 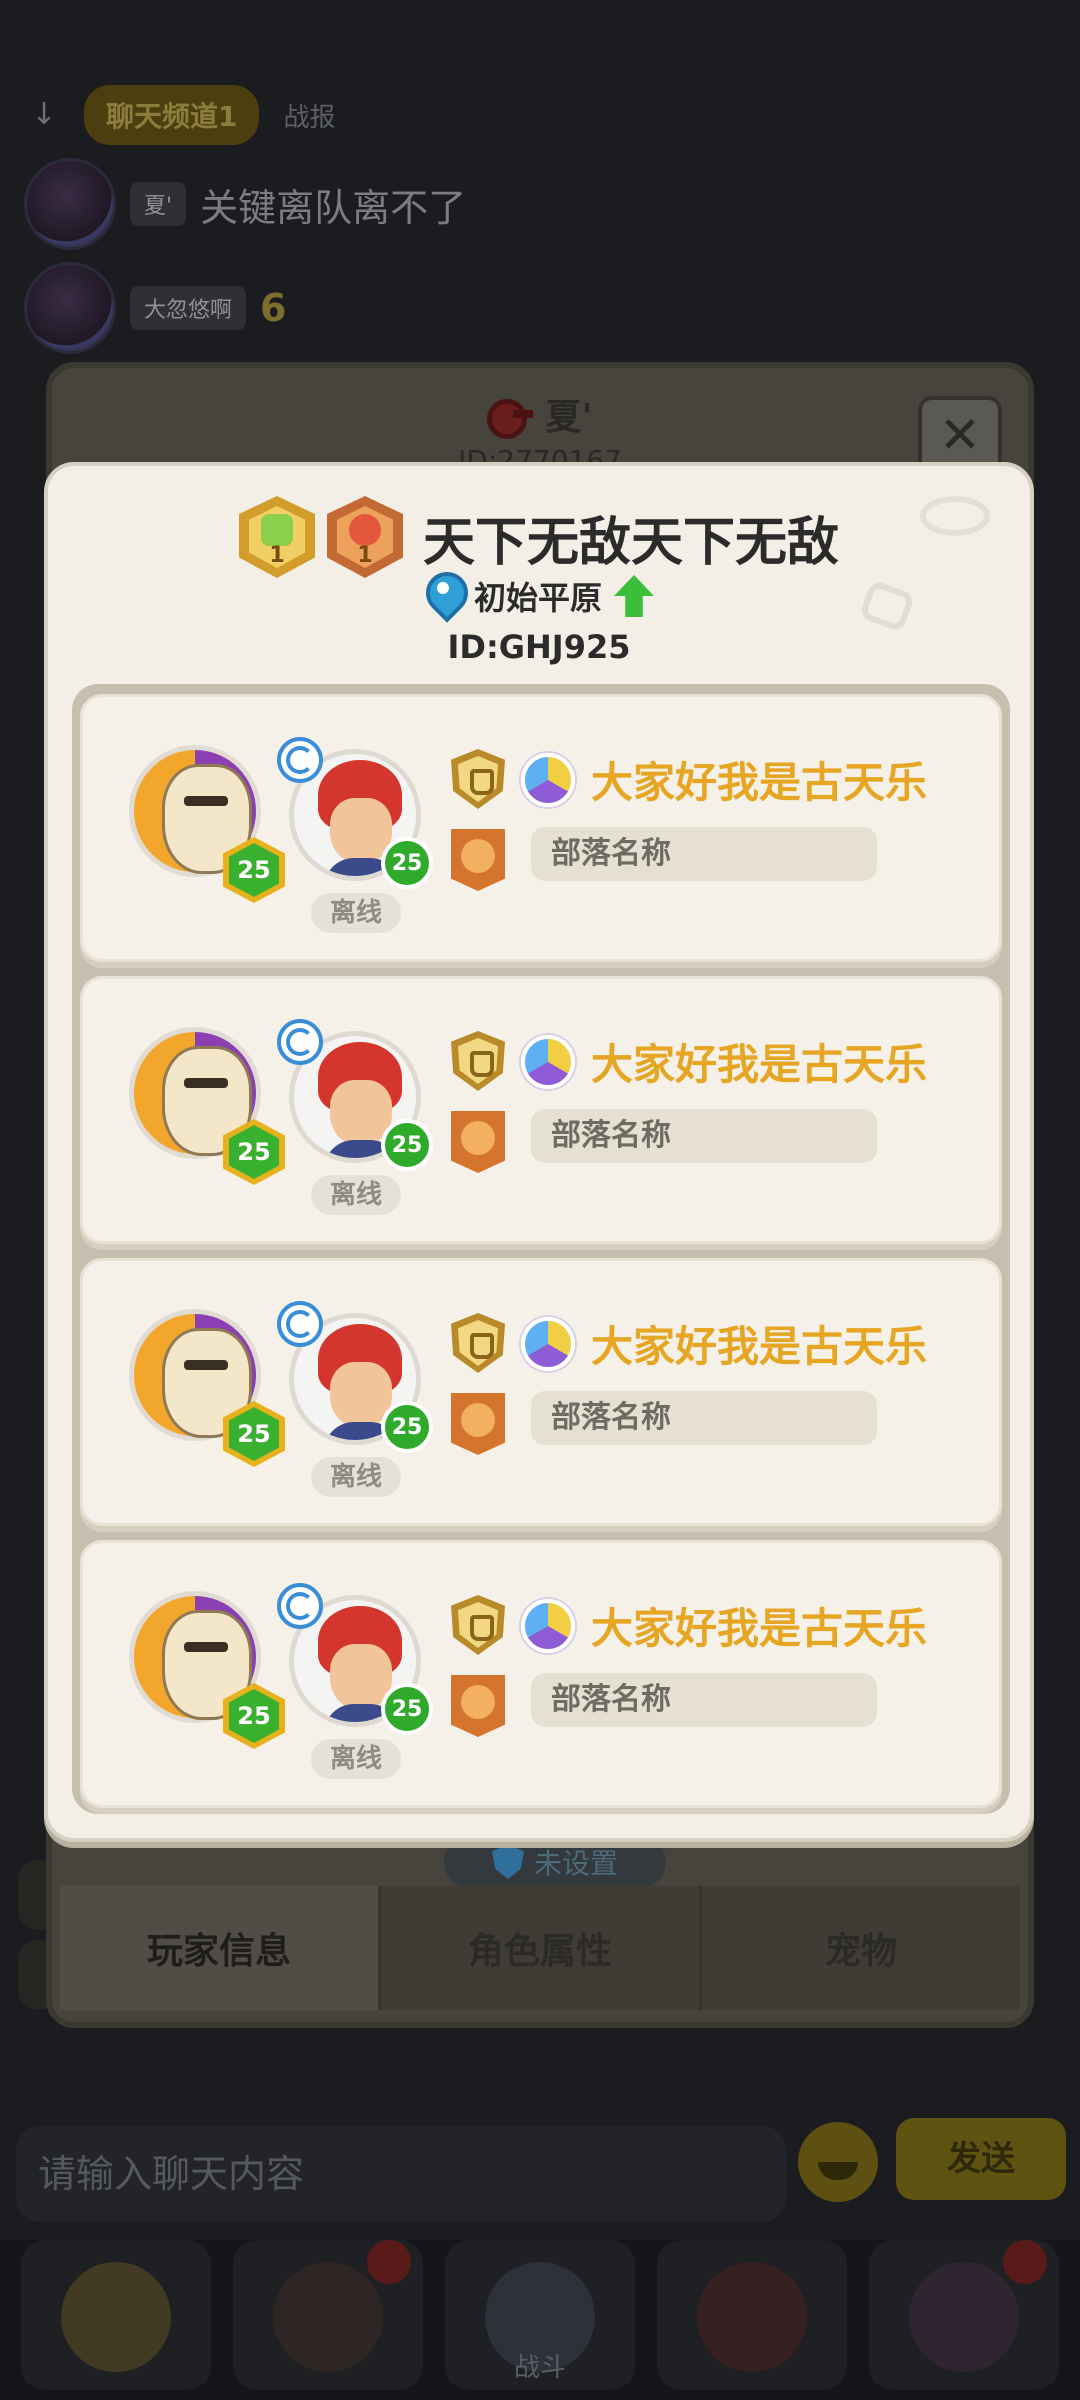 I want to click on pet-icon, so click(x=116, y=2317).